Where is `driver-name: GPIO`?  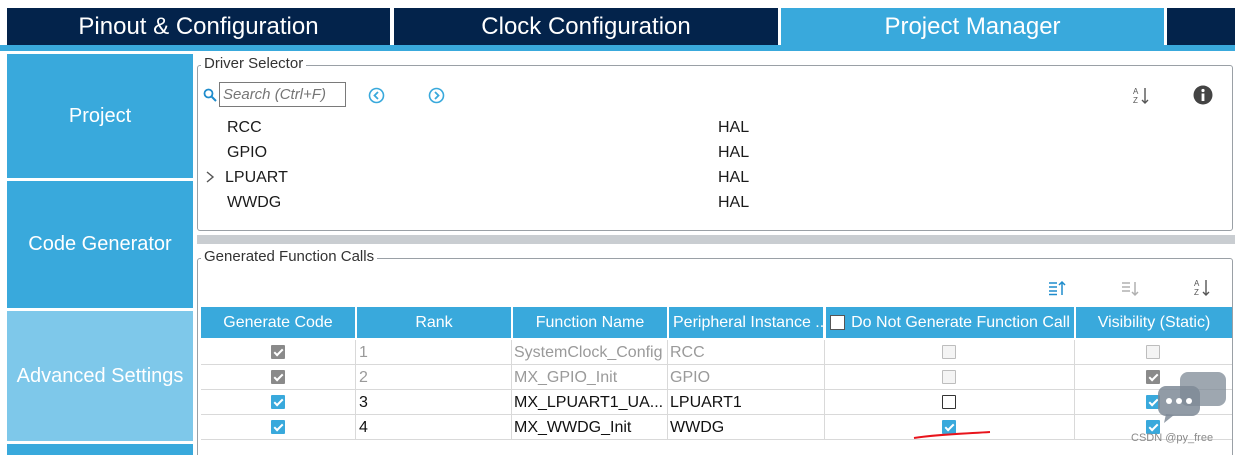 driver-name: GPIO is located at coordinates (247, 153).